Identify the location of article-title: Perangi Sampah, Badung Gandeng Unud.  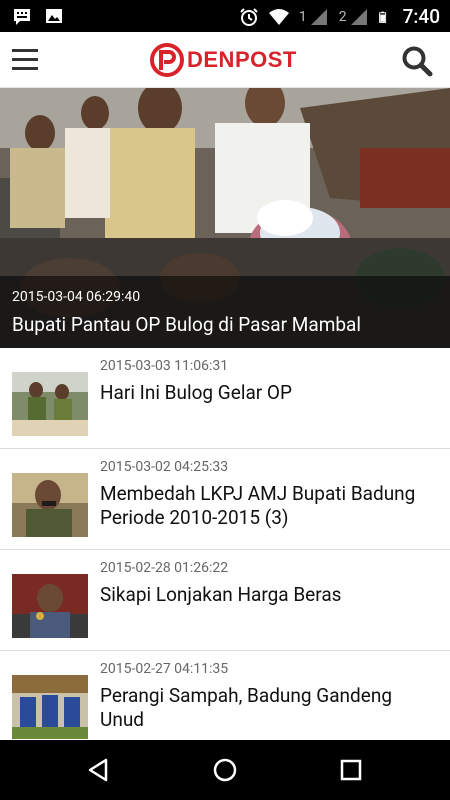
(246, 707).